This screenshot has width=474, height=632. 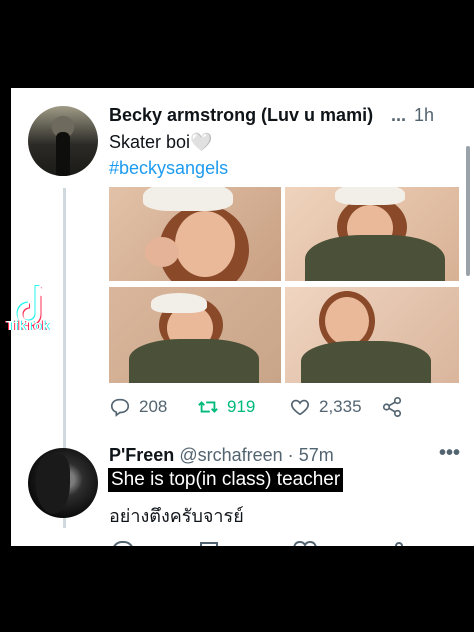 I want to click on reply-time: 57m, so click(x=316, y=455).